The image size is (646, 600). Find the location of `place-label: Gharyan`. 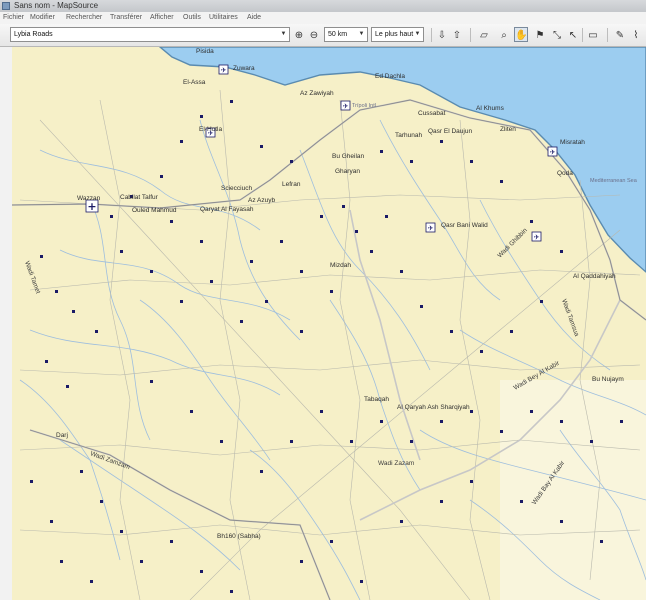

place-label: Gharyan is located at coordinates (347, 171).